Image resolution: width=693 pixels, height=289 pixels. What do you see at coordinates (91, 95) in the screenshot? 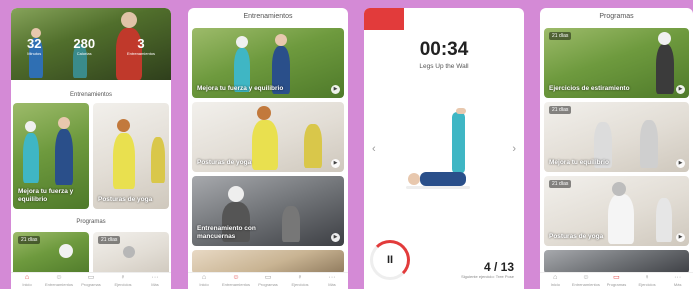
I see `section-title-workouts: Entrenamientos` at bounding box center [91, 95].